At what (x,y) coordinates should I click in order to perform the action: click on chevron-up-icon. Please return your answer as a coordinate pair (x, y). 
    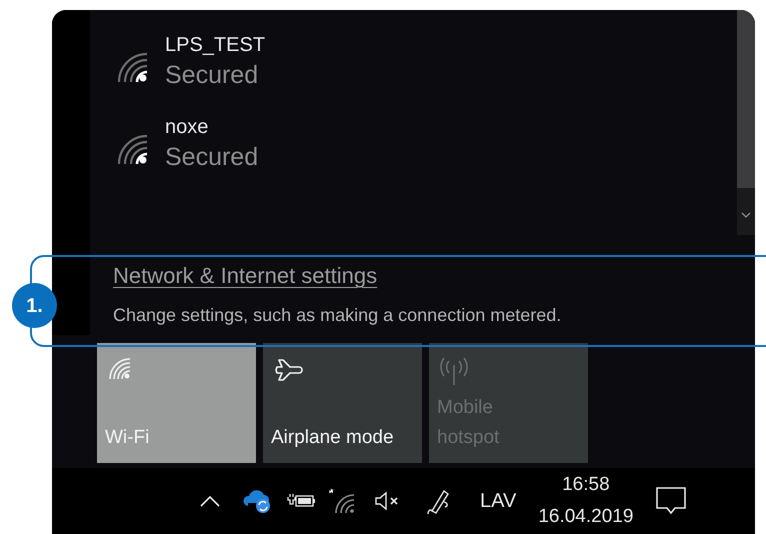
    Looking at the image, I should click on (210, 501).